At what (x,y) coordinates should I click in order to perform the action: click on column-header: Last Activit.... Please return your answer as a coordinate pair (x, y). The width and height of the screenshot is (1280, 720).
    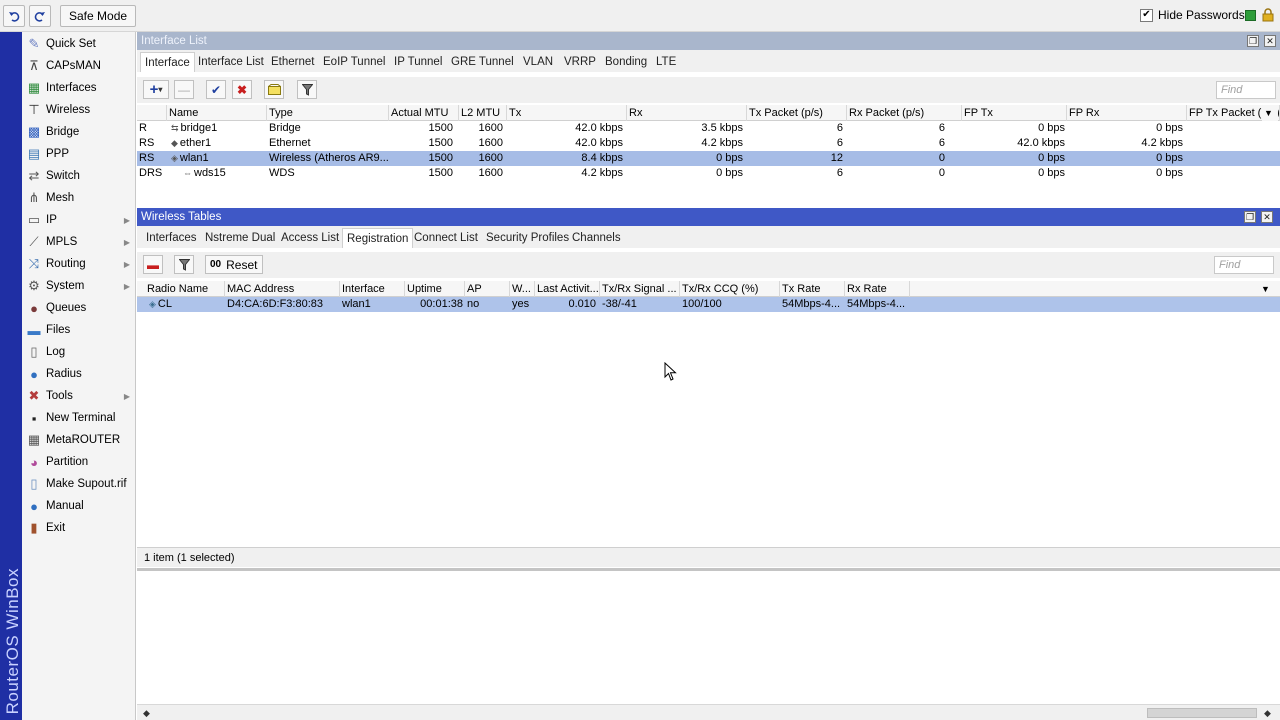
    Looking at the image, I should click on (567, 289).